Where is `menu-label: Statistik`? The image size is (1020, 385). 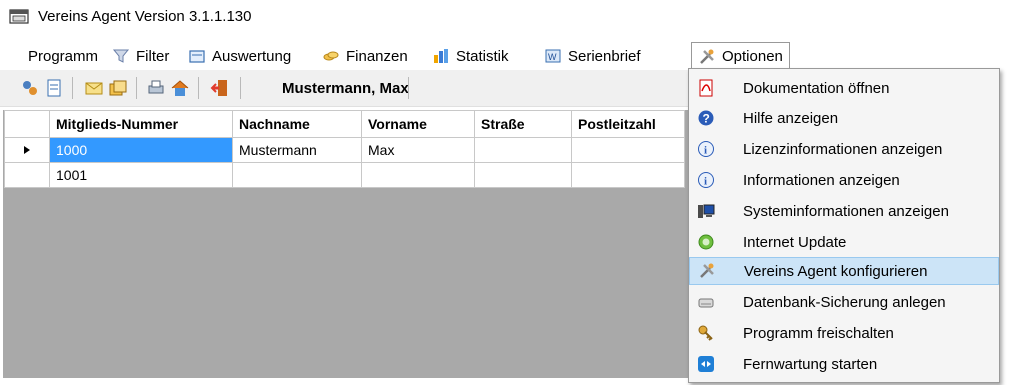
menu-label: Statistik is located at coordinates (482, 56).